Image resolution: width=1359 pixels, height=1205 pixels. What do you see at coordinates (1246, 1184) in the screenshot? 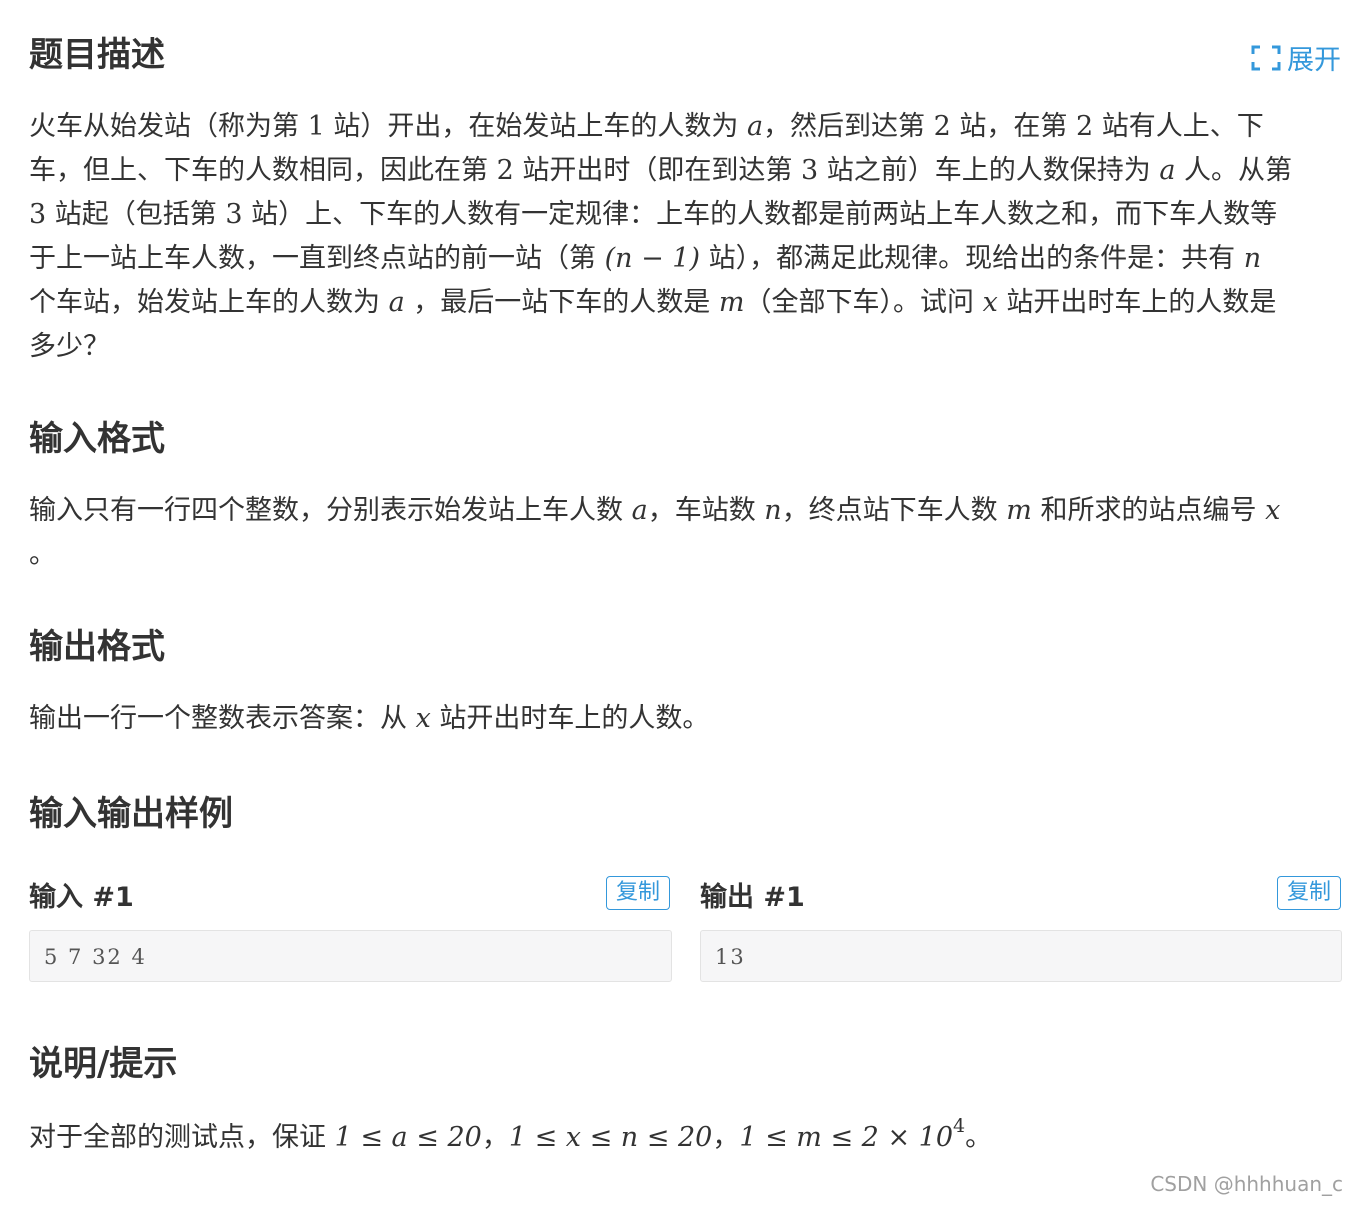
I see `watermark: CSDN @hhhhuan_c` at bounding box center [1246, 1184].